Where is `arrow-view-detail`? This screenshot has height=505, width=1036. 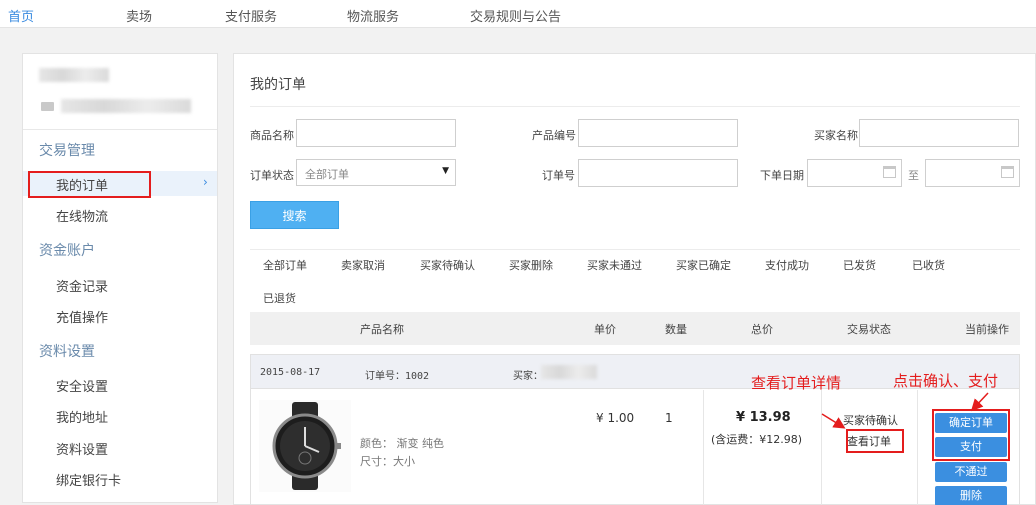 arrow-view-detail is located at coordinates (833, 421).